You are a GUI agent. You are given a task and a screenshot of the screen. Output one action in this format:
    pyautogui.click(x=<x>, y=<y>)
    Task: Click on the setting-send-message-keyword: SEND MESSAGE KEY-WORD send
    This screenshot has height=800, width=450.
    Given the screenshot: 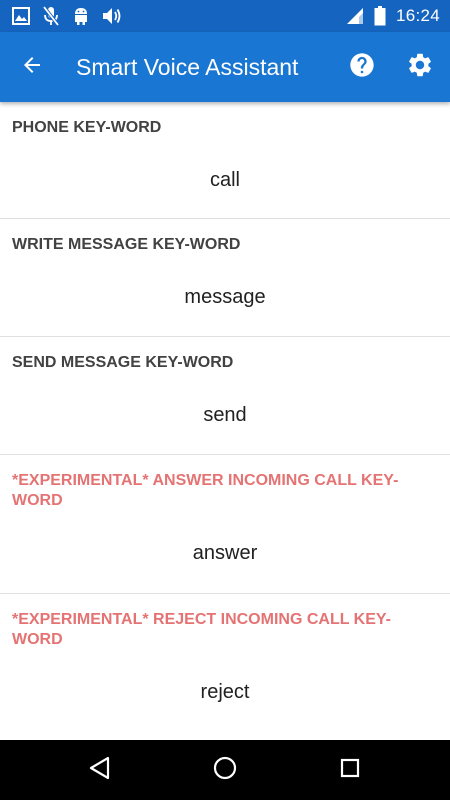 What is the action you would take?
    pyautogui.click(x=225, y=396)
    